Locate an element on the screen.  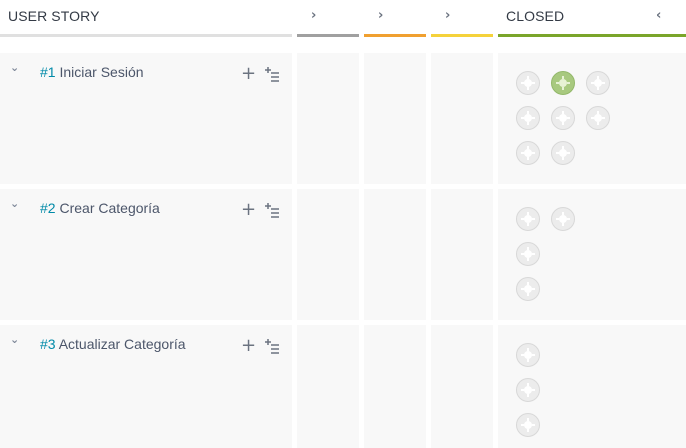
status-column-header-3: › is located at coordinates (462, 18).